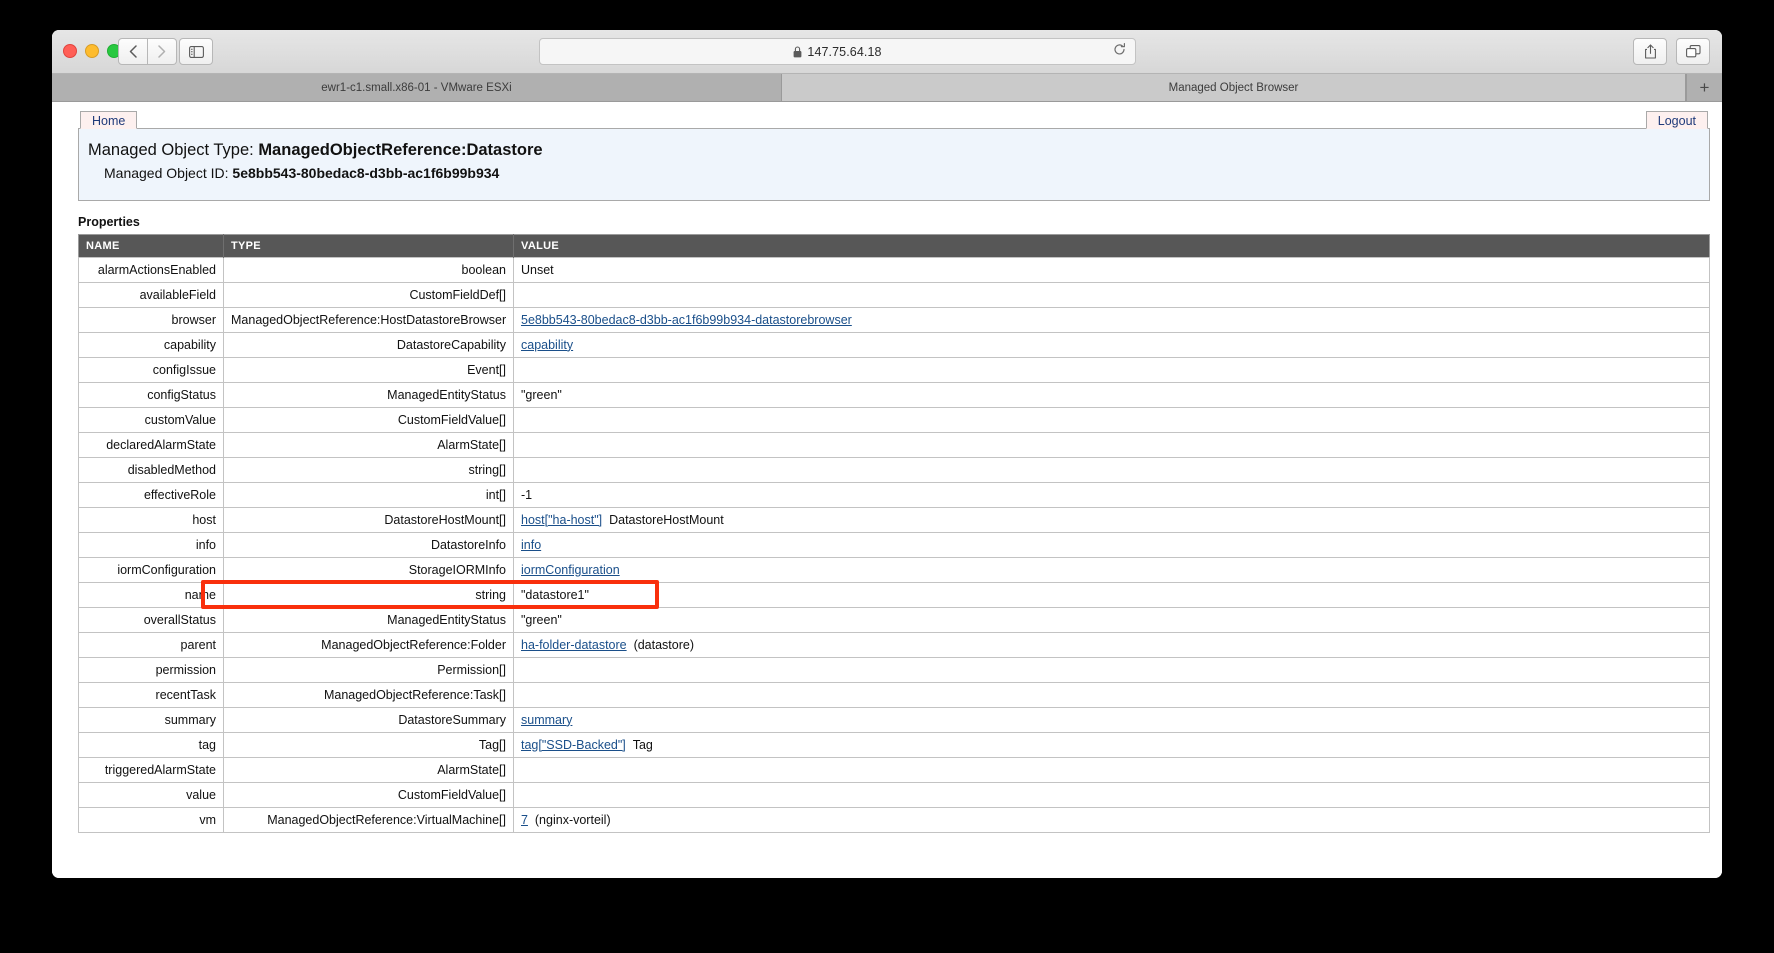 The image size is (1774, 953). I want to click on table-row: value CustomFieldValue[], so click(894, 794).